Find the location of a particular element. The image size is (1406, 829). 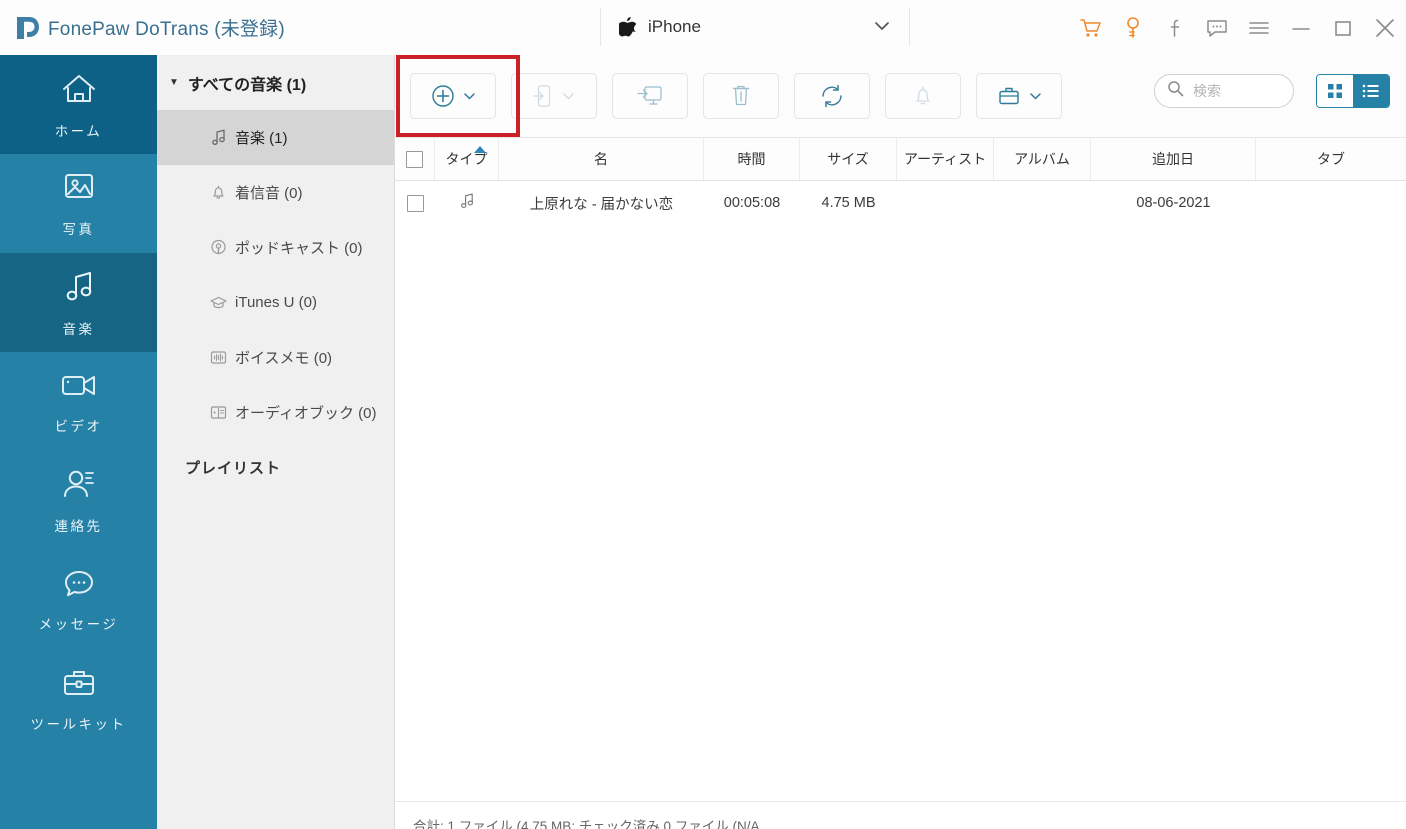

row-name-cell: 上原れな - 届かない恋 is located at coordinates (601, 204).